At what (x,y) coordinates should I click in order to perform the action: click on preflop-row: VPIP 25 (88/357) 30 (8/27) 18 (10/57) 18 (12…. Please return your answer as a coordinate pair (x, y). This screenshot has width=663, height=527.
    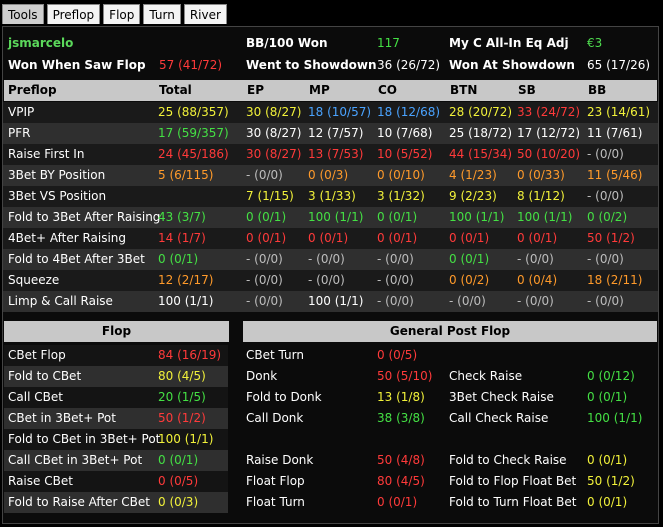
    Looking at the image, I should click on (330, 112).